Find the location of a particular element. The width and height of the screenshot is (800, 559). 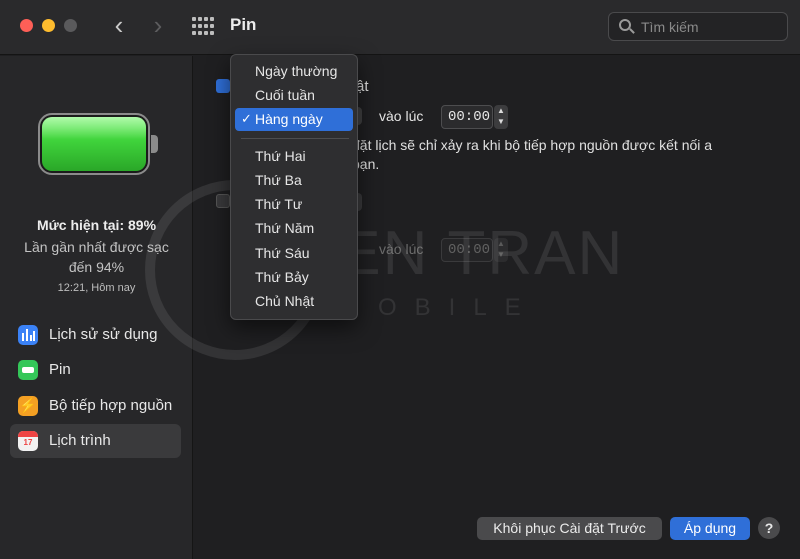

search-icon is located at coordinates (627, 27).